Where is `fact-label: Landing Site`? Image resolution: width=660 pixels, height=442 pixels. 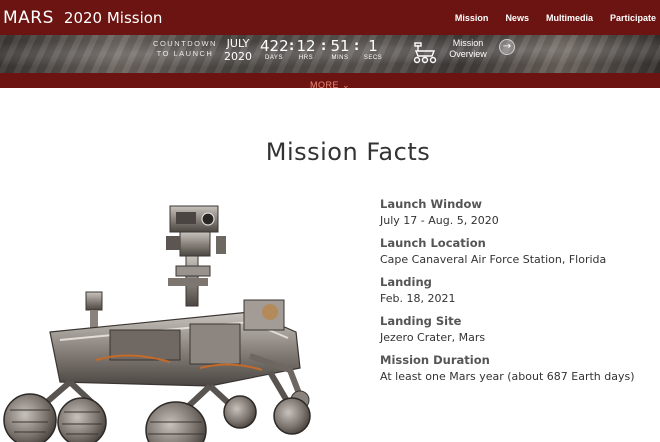
fact-label: Landing Site is located at coordinates (421, 321).